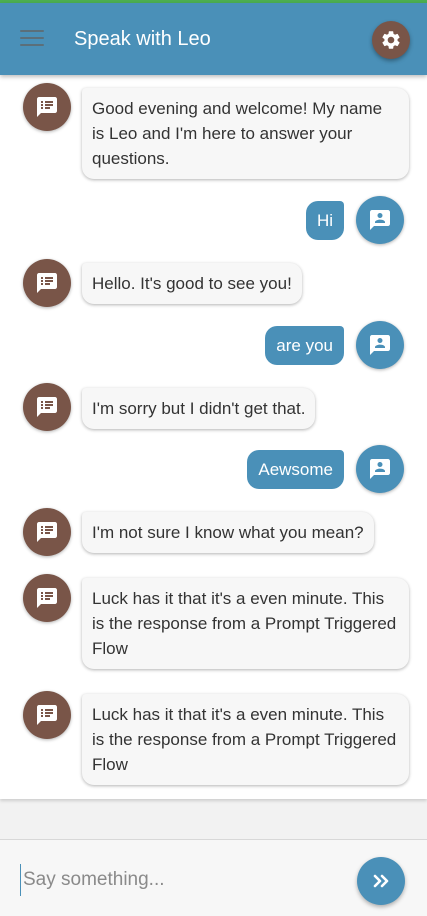 The height and width of the screenshot is (916, 427). What do you see at coordinates (199, 408) in the screenshot?
I see `bot-message: I'm sorry but I didn't get that.` at bounding box center [199, 408].